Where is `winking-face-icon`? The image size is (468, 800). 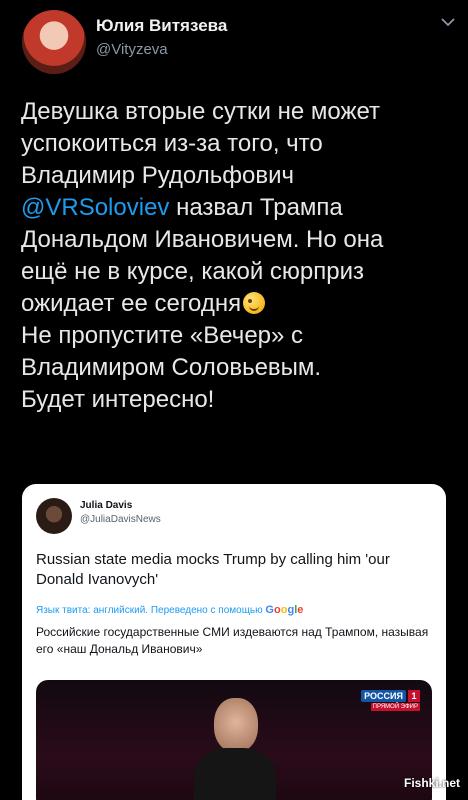 winking-face-icon is located at coordinates (254, 303).